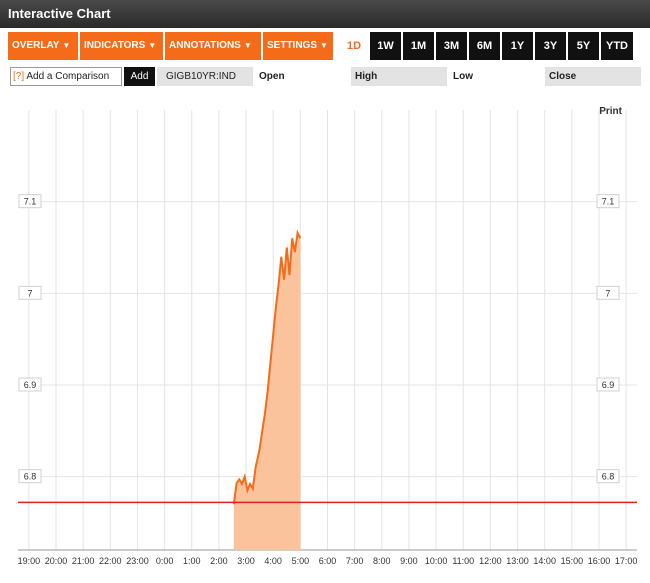 The width and height of the screenshot is (650, 583). Describe the element at coordinates (30, 385) in the screenshot. I see `y-tick-label-left: 6.9` at that location.